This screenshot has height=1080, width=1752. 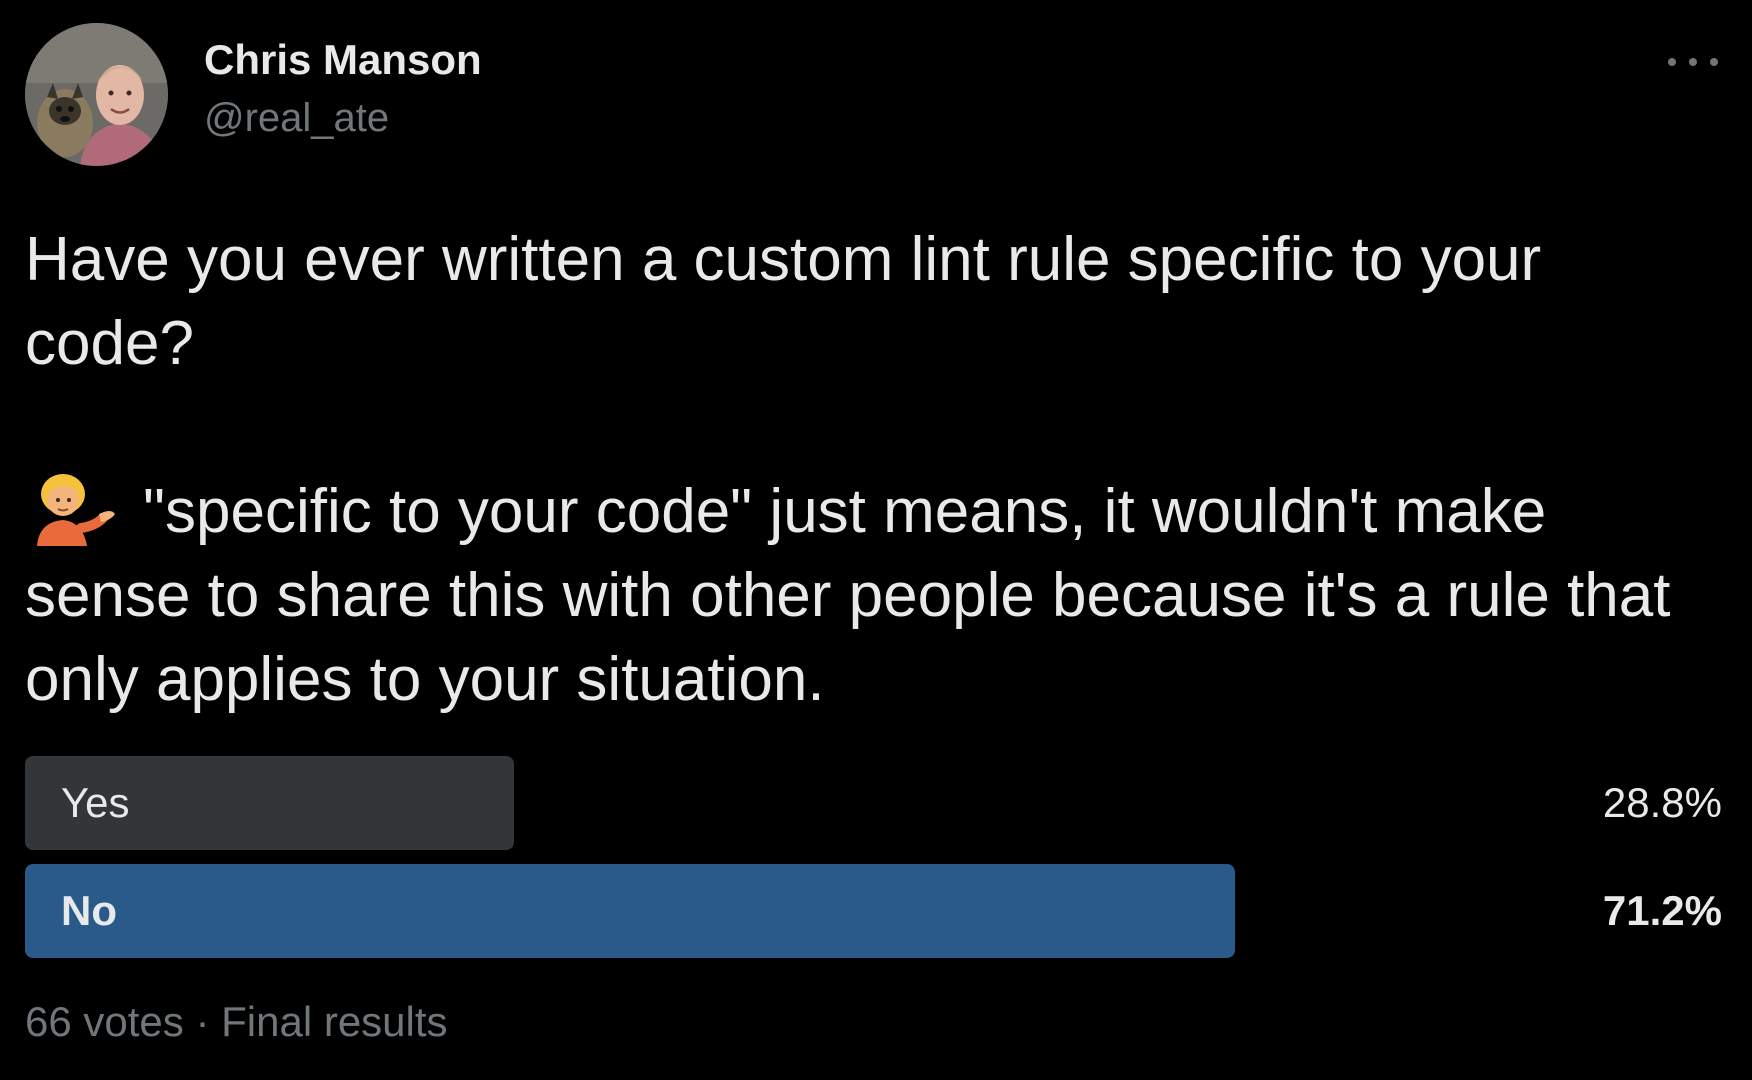 What do you see at coordinates (343, 60) in the screenshot?
I see `author-display-name: Chris Manson` at bounding box center [343, 60].